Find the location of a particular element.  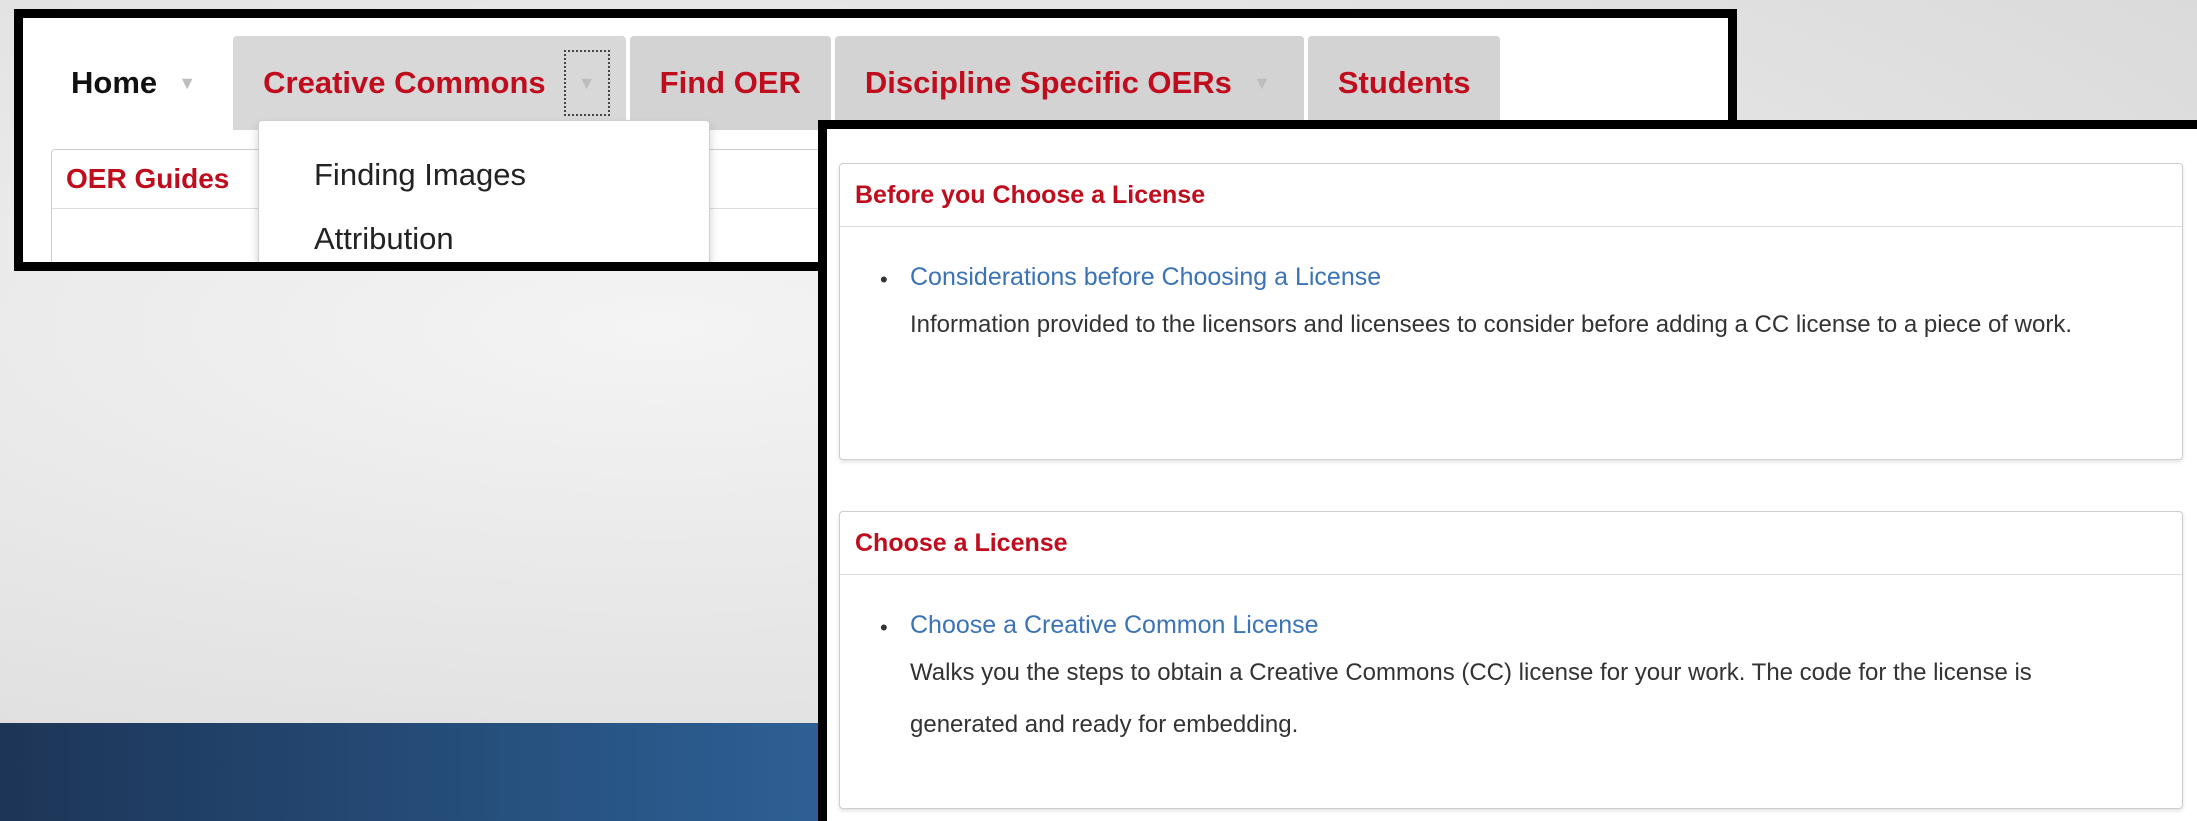

creative-commons-dropdown: Finding Images Attribution is located at coordinates (484, 191).